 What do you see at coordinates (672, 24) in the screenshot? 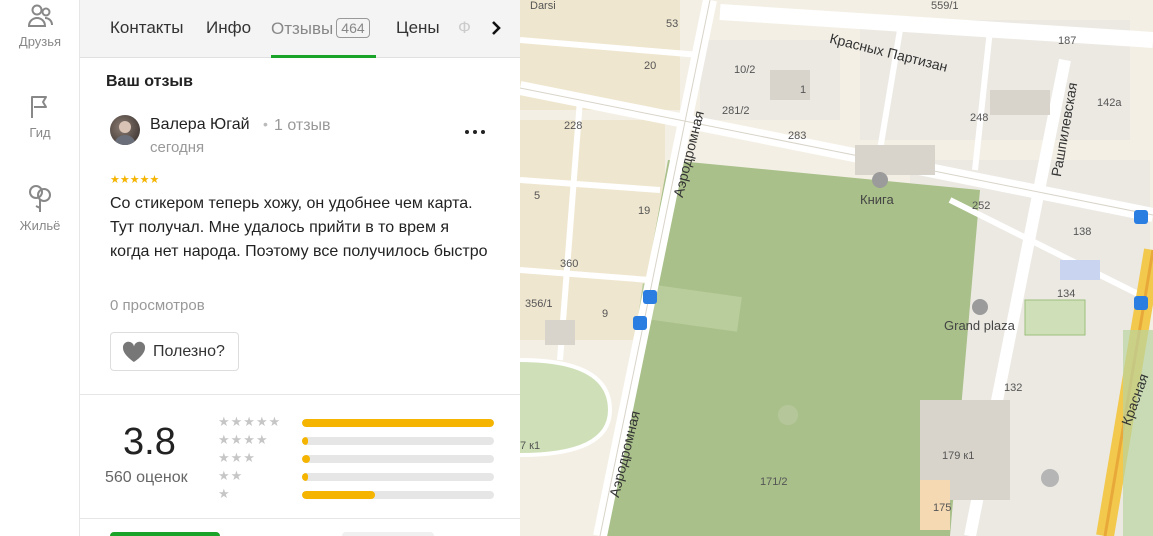
I see `map-label: 53` at bounding box center [672, 24].